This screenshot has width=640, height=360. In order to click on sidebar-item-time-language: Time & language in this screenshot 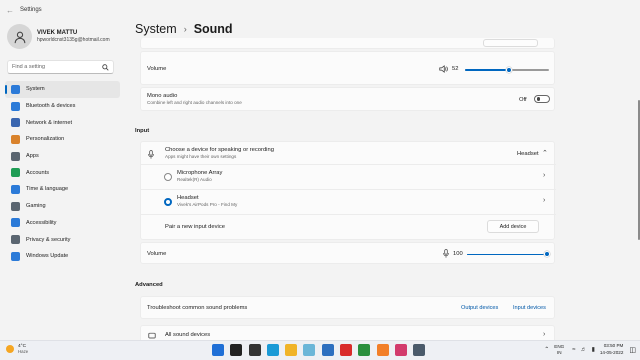, I will do `click(62, 189)`.